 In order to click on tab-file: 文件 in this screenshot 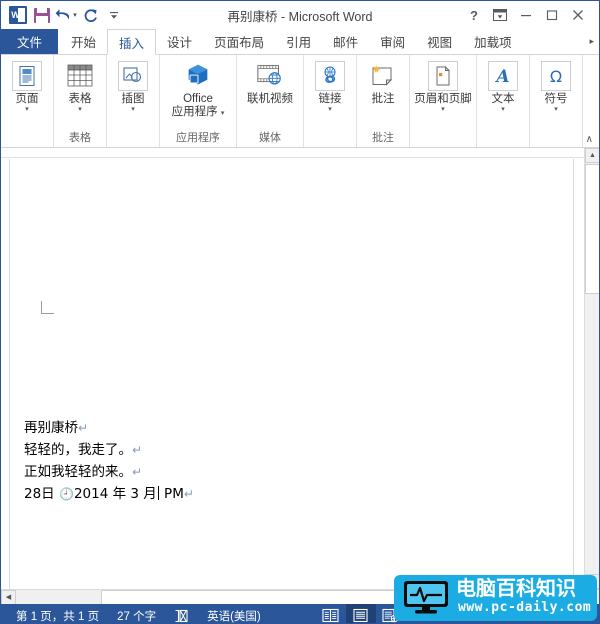, I will do `click(30, 41)`.